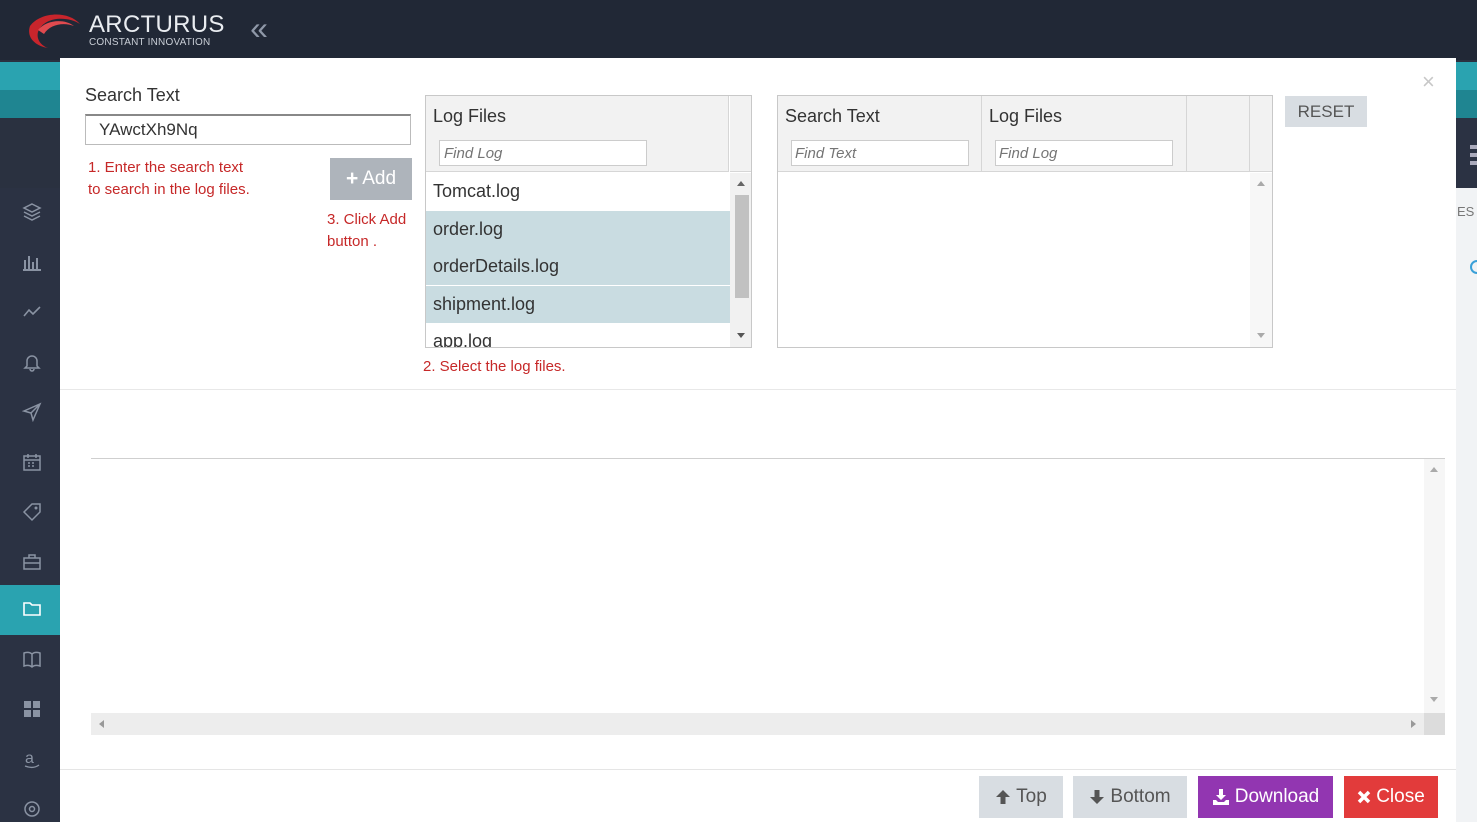 This screenshot has width=1477, height=822. I want to click on double-chevron-left-icon: «, so click(259, 28).